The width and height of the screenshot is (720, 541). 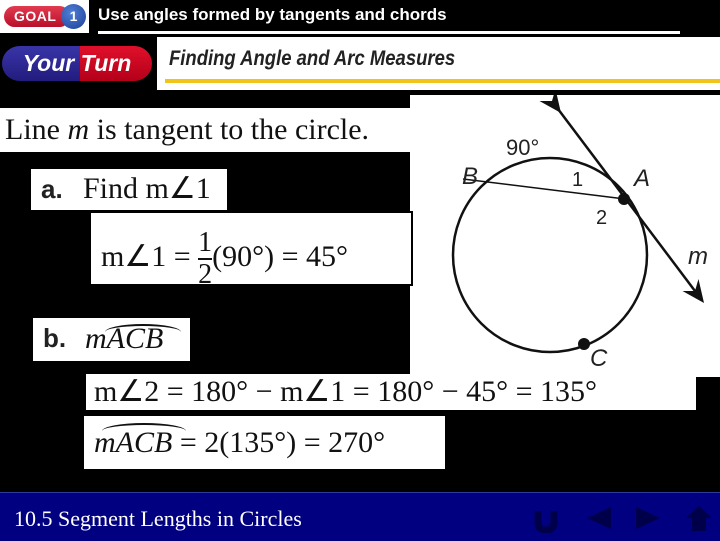 What do you see at coordinates (272, 14) in the screenshot?
I see `slide-title: Use angles formed by tangents and chords` at bounding box center [272, 14].